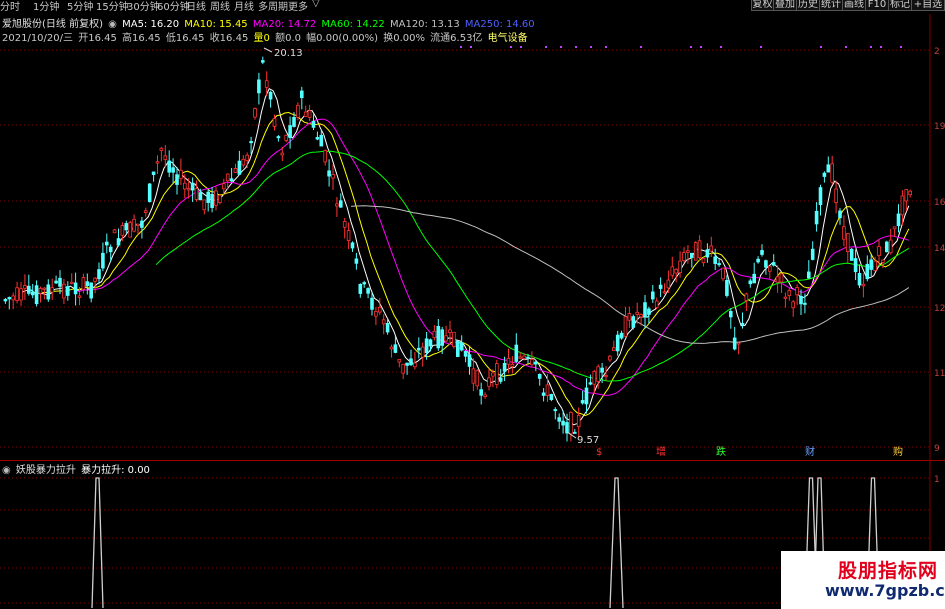 The height and width of the screenshot is (609, 945). I want to click on sub-axis-label: 1, so click(937, 480).